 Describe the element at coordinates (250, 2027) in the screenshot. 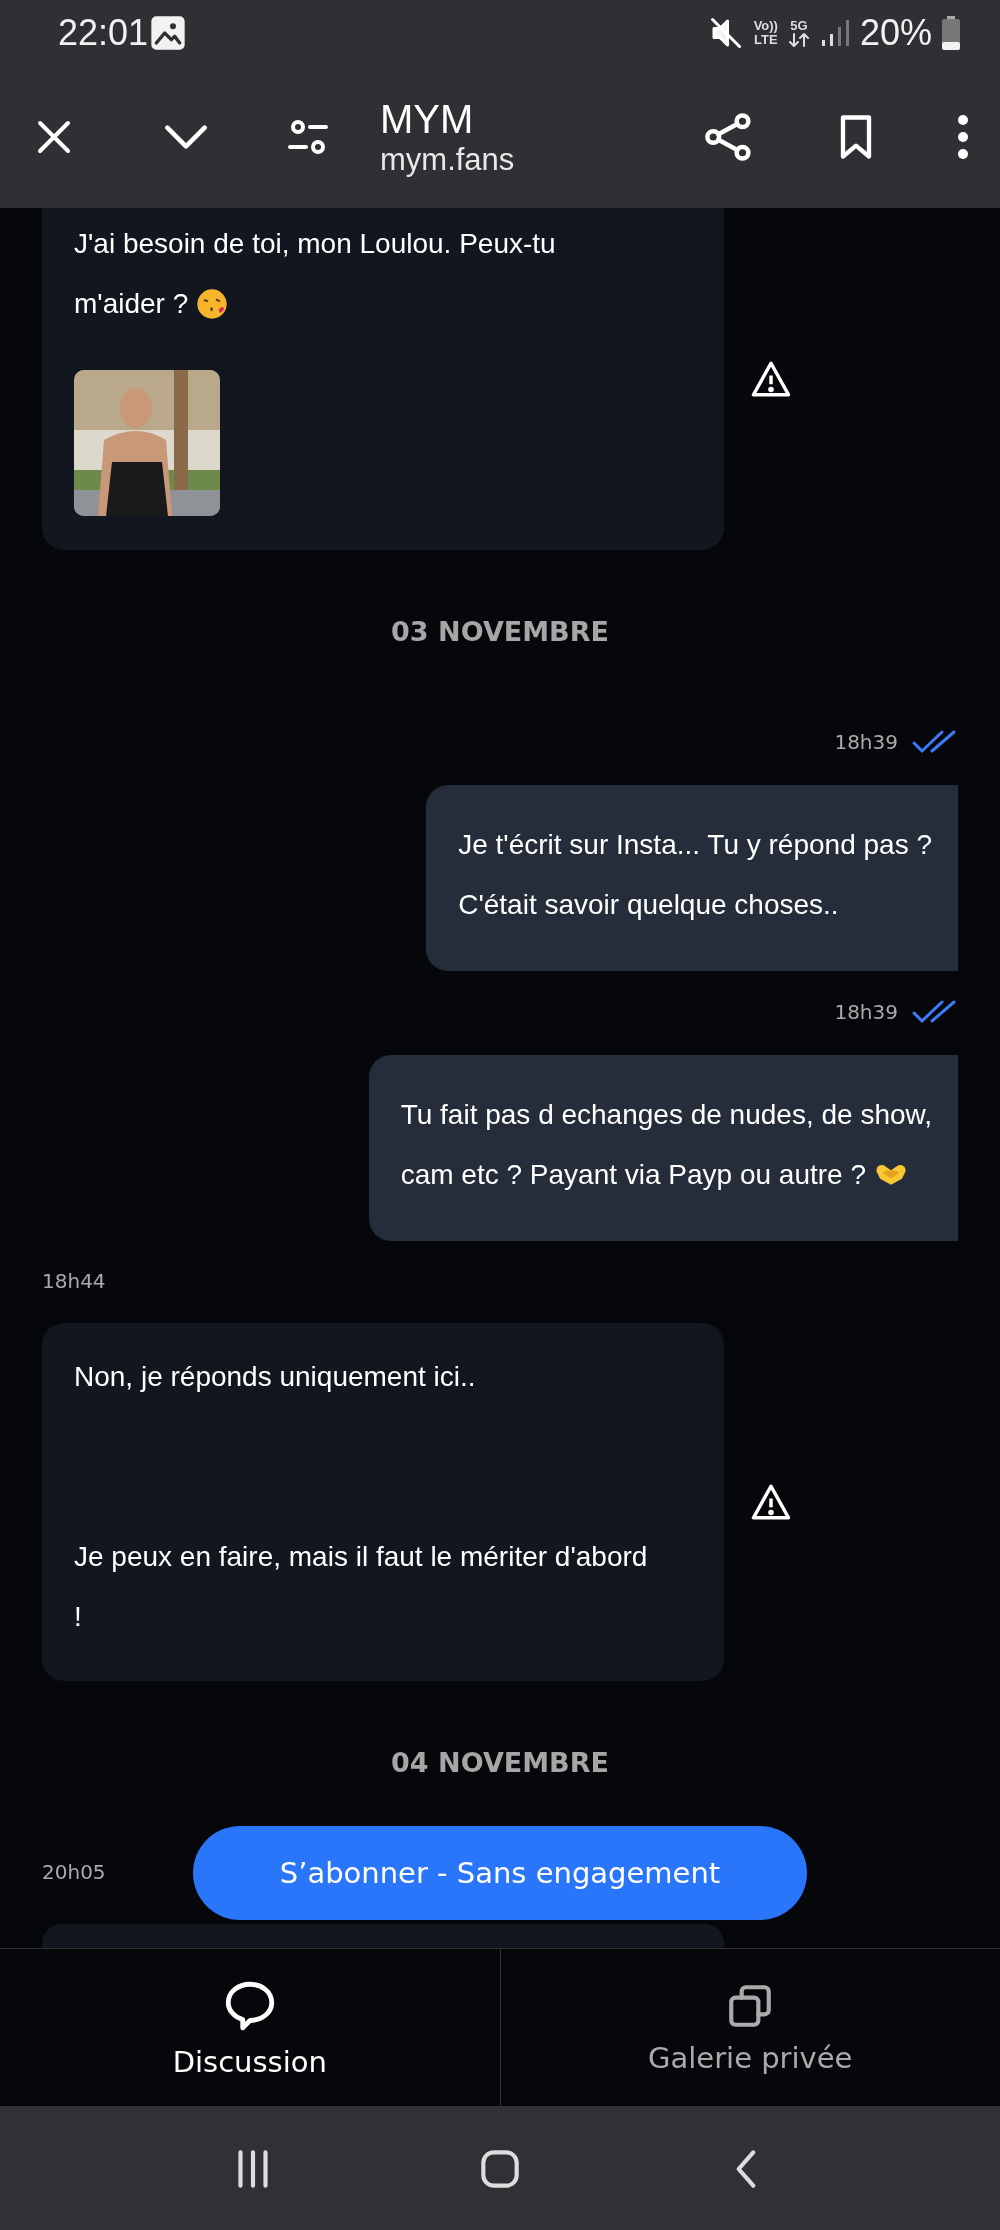

I see `tab: Discussion` at that location.